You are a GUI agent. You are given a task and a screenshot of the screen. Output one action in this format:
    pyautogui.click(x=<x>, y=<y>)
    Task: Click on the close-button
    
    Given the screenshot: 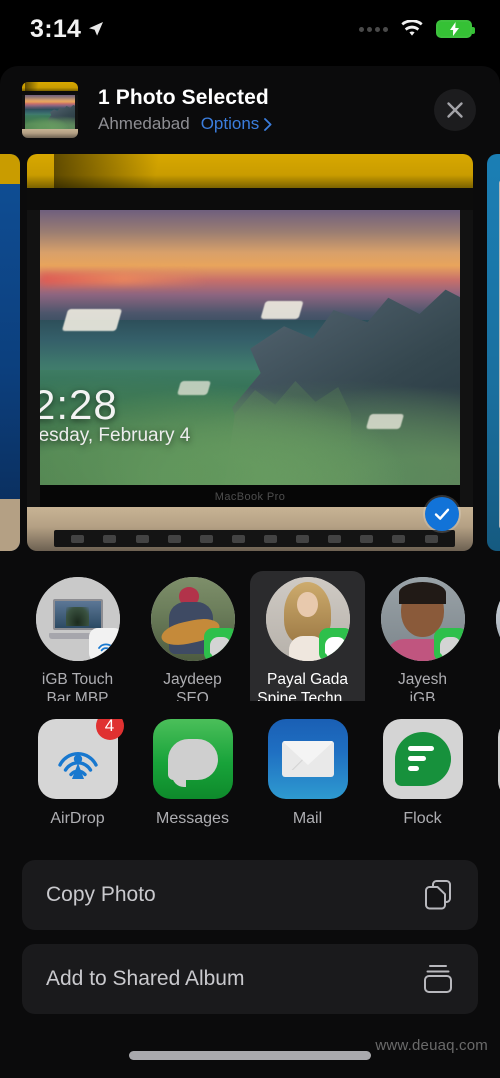 What is the action you would take?
    pyautogui.click(x=455, y=110)
    